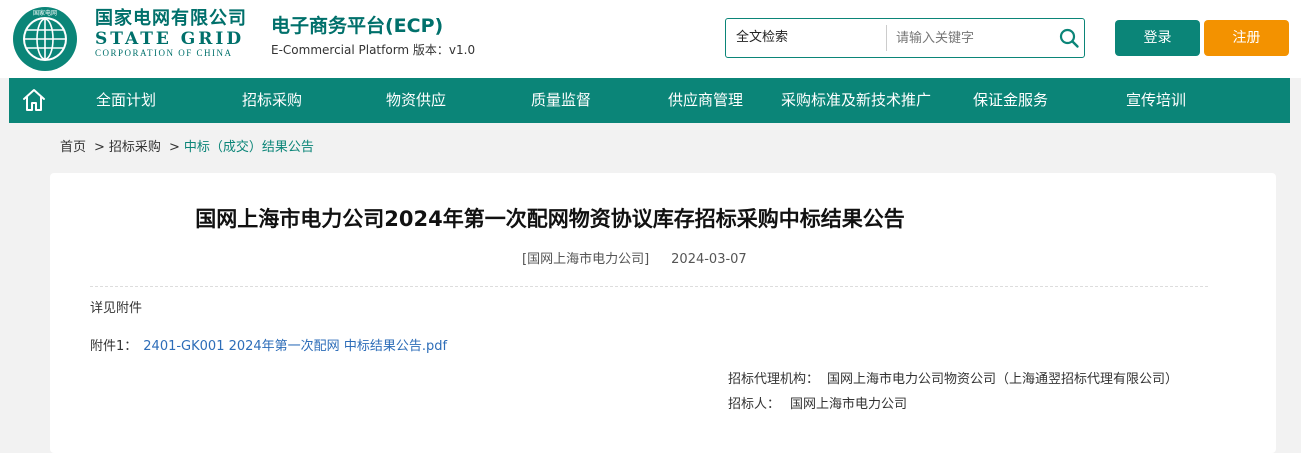  I want to click on announcement-meta: [国网上海市电力公司] 2024-03-07, so click(634, 260).